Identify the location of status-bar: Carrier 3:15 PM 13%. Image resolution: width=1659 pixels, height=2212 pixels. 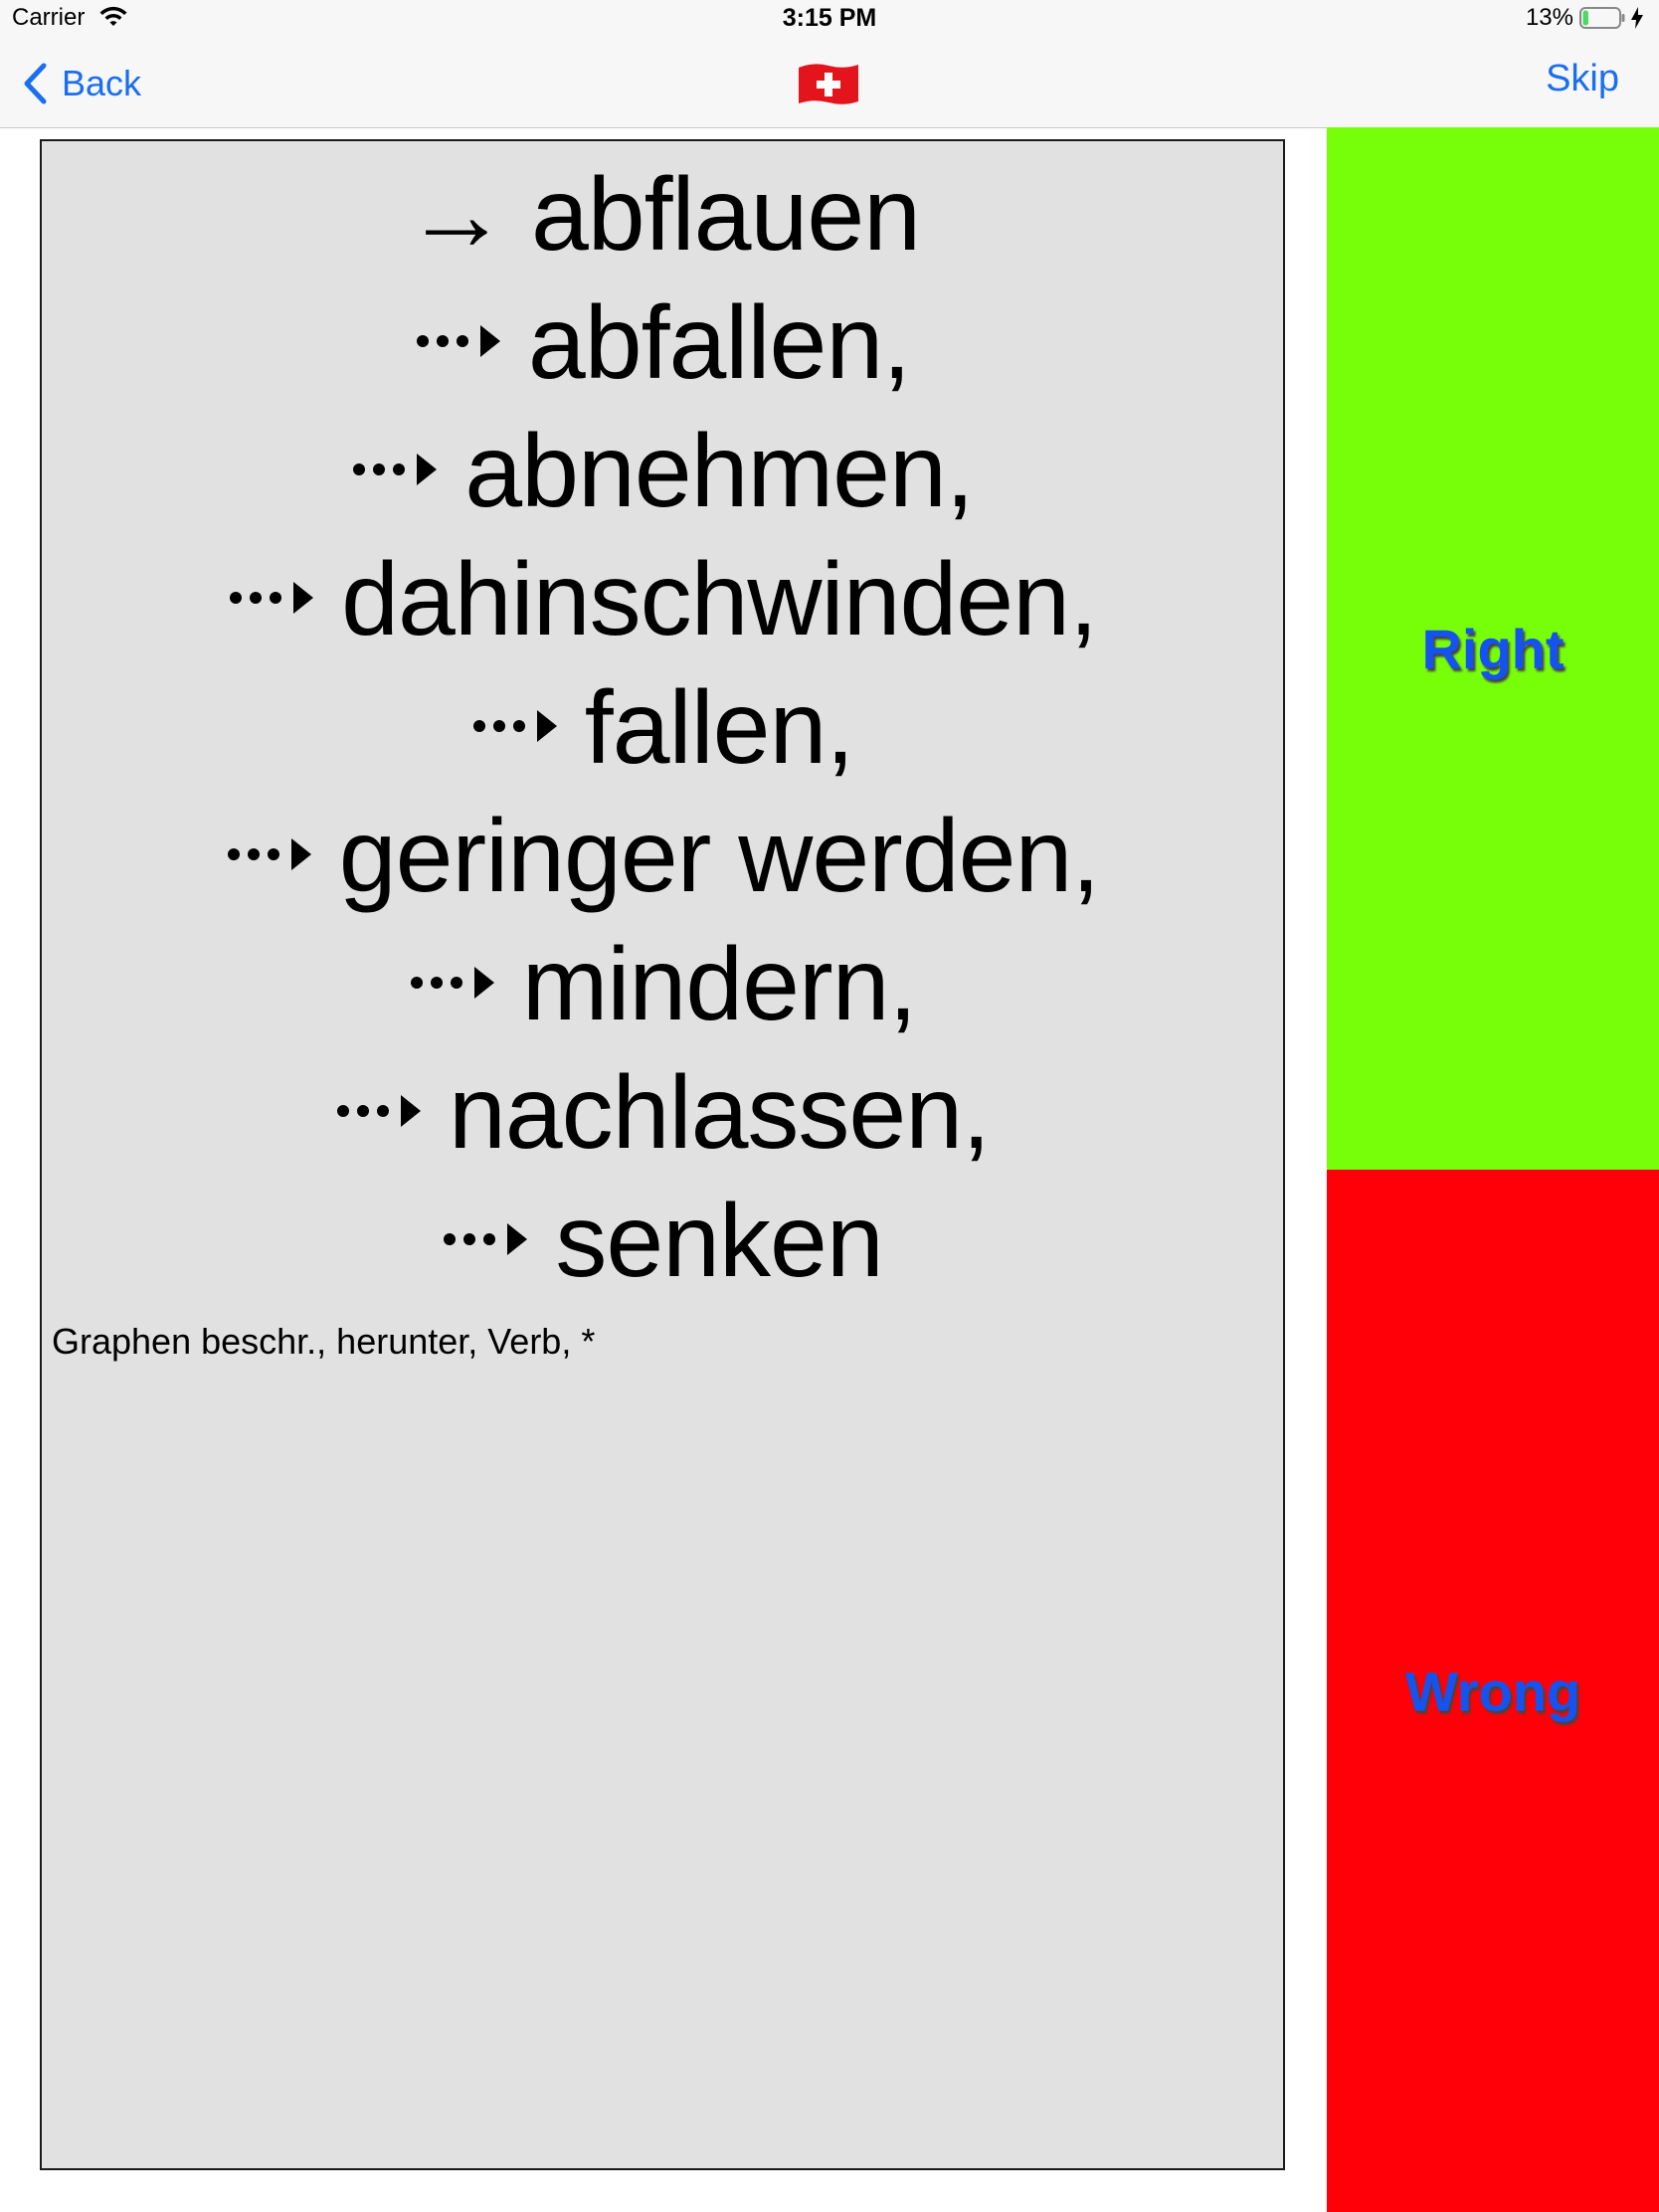
(829, 20).